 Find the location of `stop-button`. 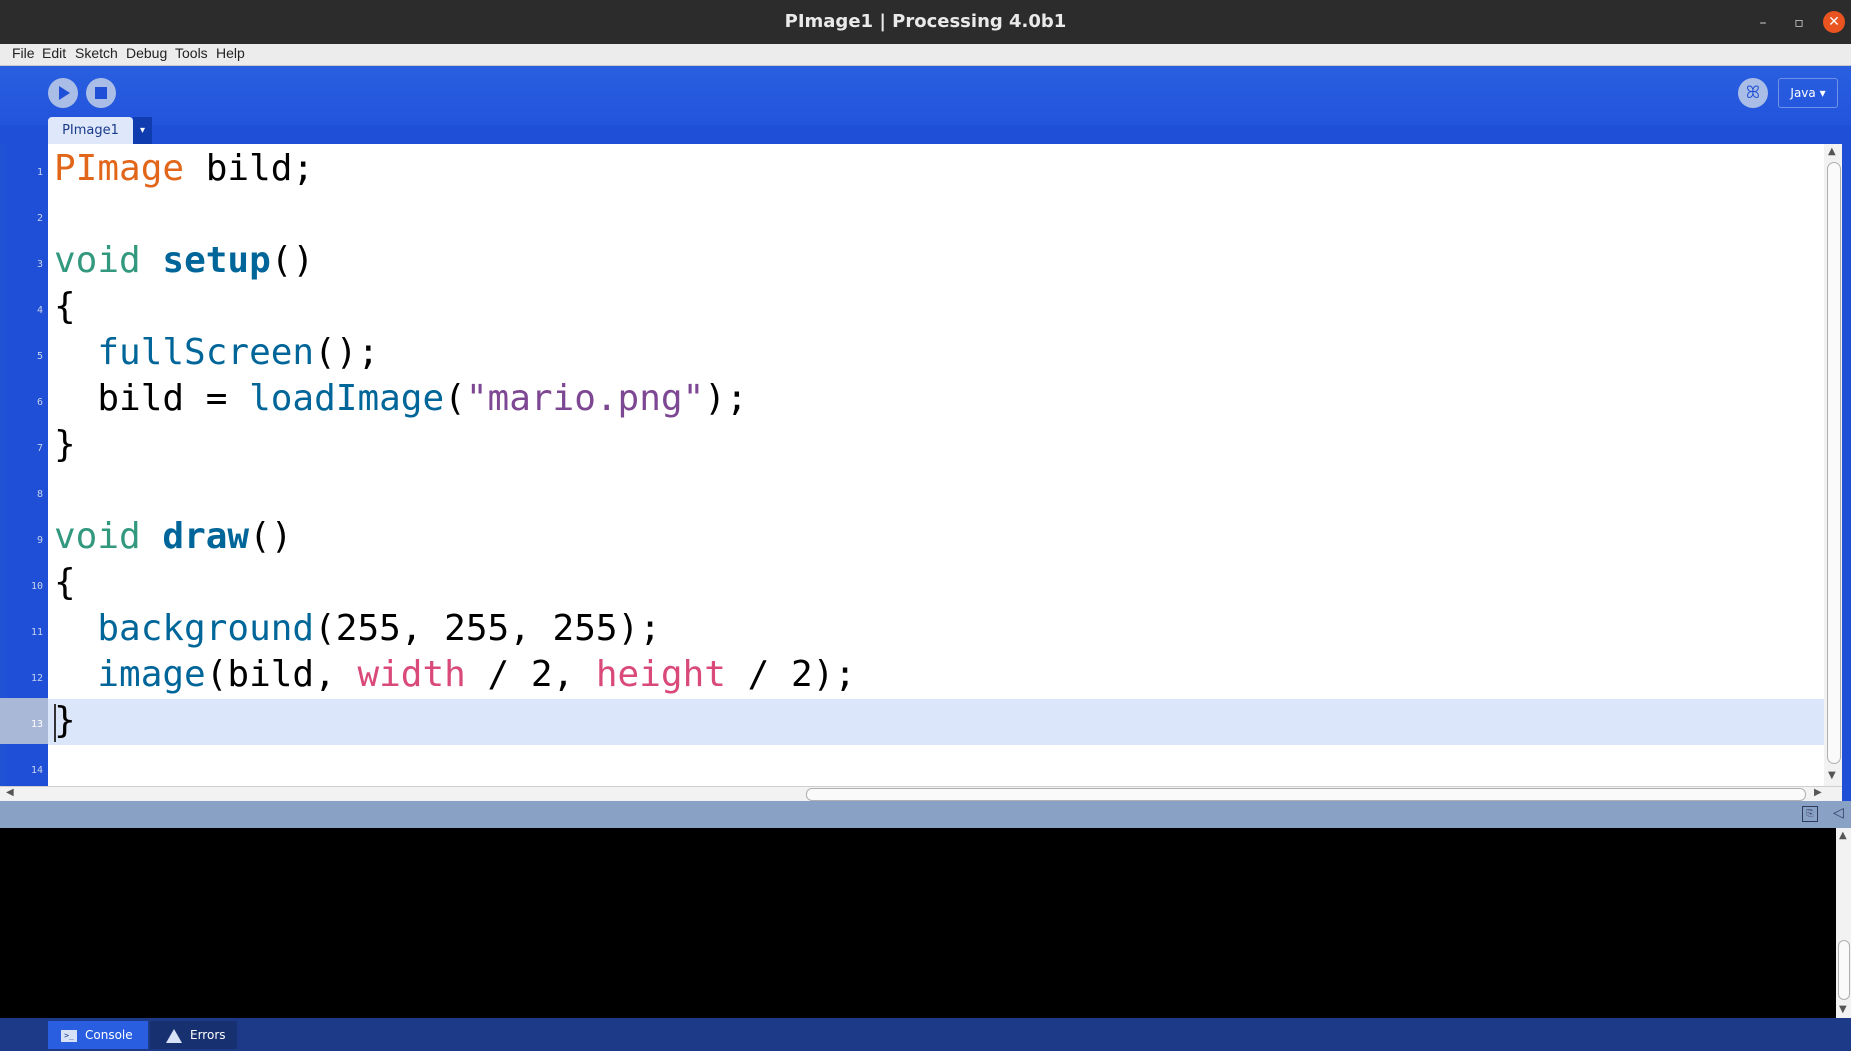

stop-button is located at coordinates (101, 93).